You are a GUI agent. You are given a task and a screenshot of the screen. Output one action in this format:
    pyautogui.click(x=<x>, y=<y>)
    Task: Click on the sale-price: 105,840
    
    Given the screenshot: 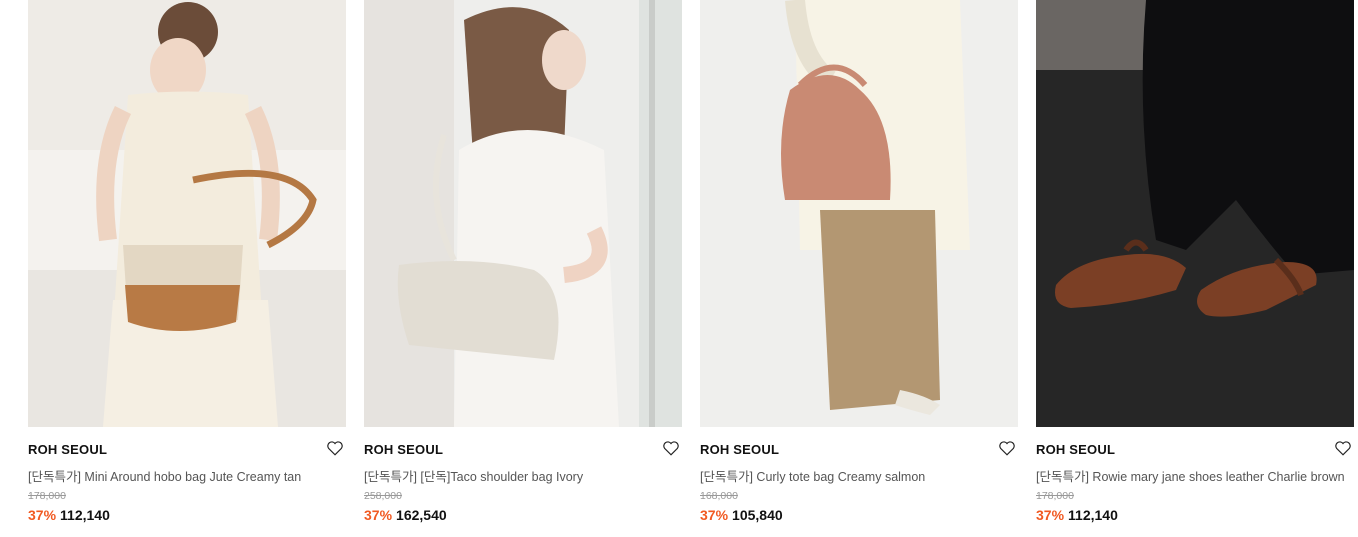 What is the action you would take?
    pyautogui.click(x=757, y=515)
    